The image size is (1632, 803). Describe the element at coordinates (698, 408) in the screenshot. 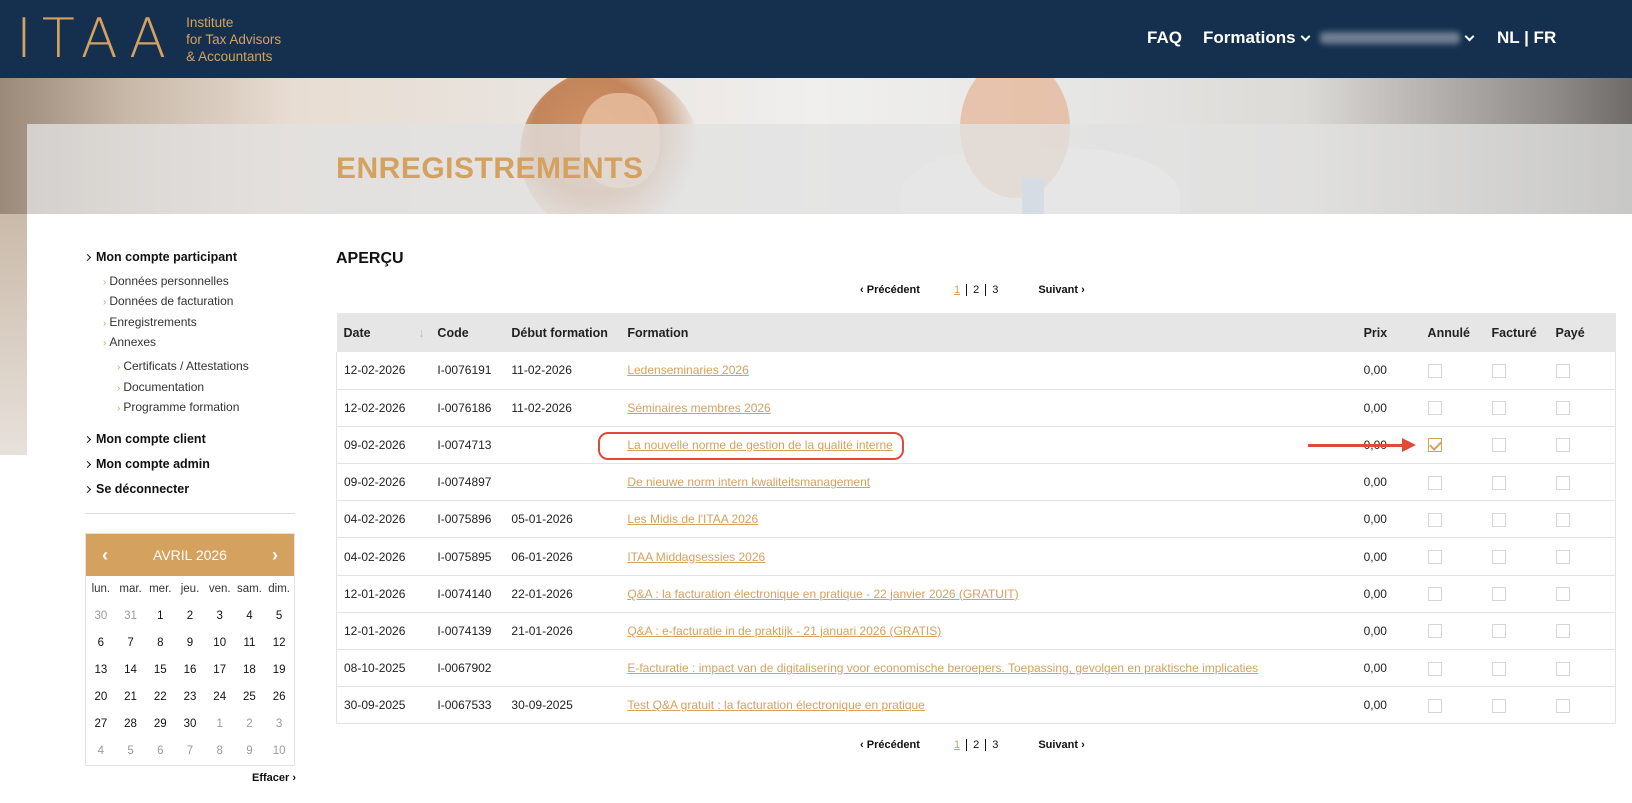

I see `formation-link: Séminaires membres 2026` at that location.